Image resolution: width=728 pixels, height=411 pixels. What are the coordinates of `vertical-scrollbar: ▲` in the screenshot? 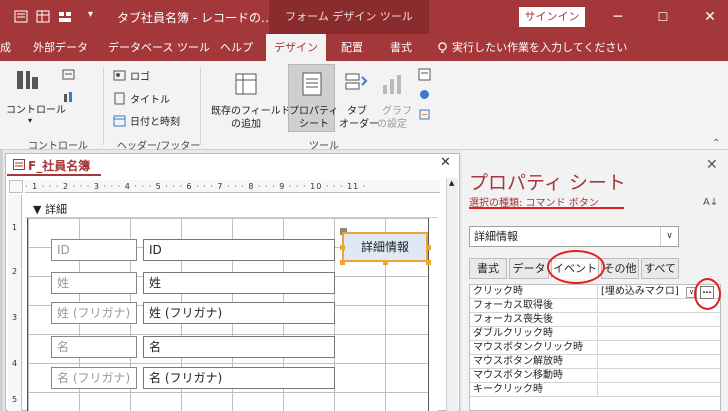 It's located at (452, 294).